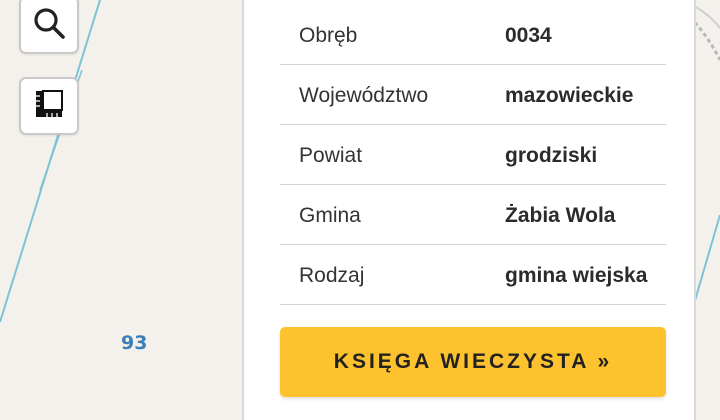 The width and height of the screenshot is (720, 420). I want to click on info-row-gmina: Gmina Żabia Wola, so click(473, 215).